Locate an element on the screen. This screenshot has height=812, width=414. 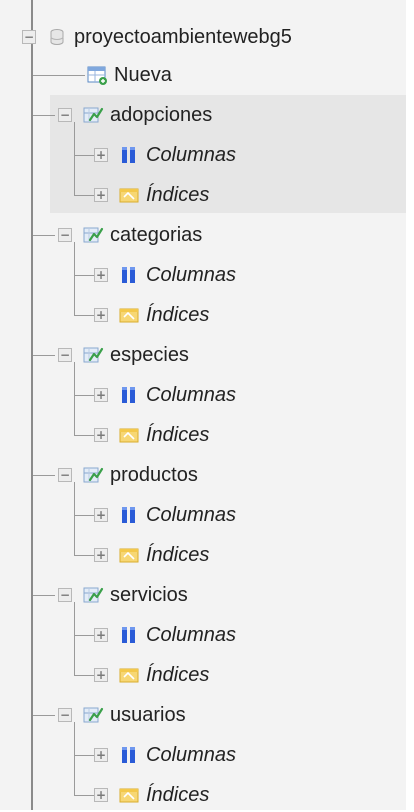
table-node: − adopciones is located at coordinates (135, 115).